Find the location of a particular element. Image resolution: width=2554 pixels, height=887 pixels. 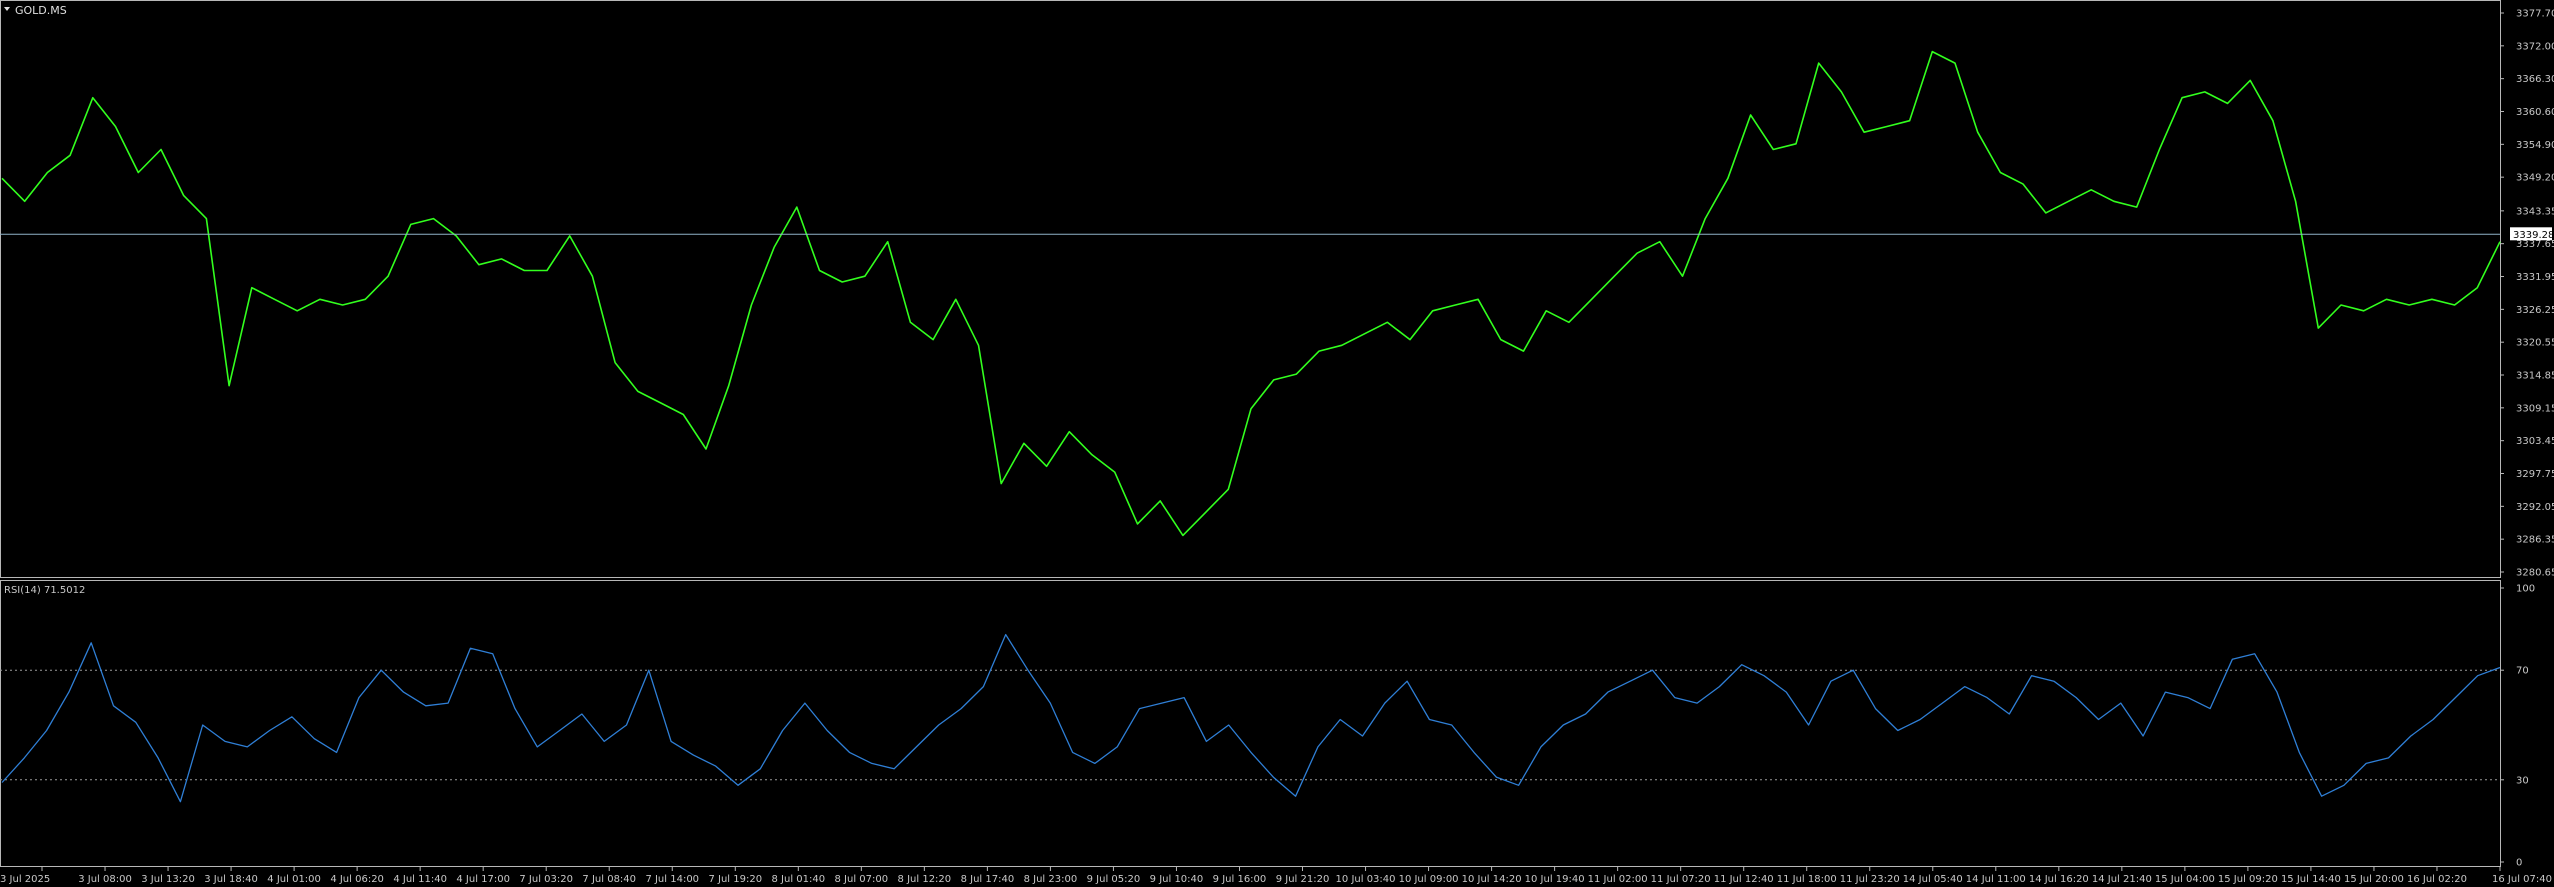

rsi-axis-label: 30 is located at coordinates (2522, 780).